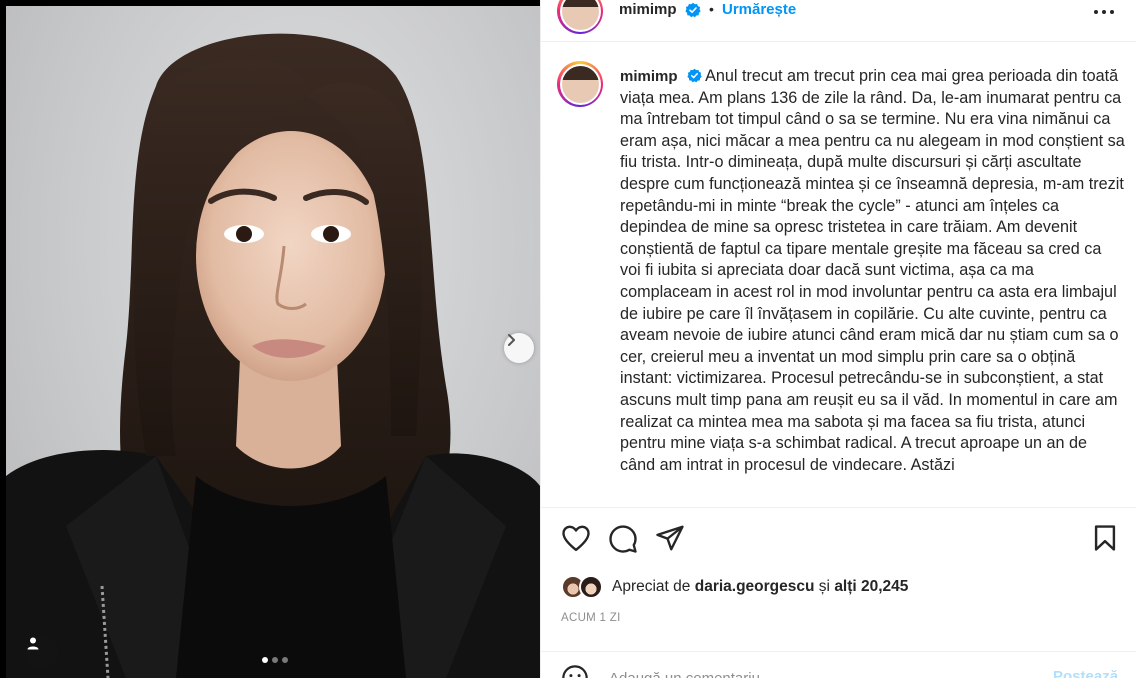 Image resolution: width=1136 pixels, height=678 pixels. I want to click on comment-bar: Postează, so click(838, 664).